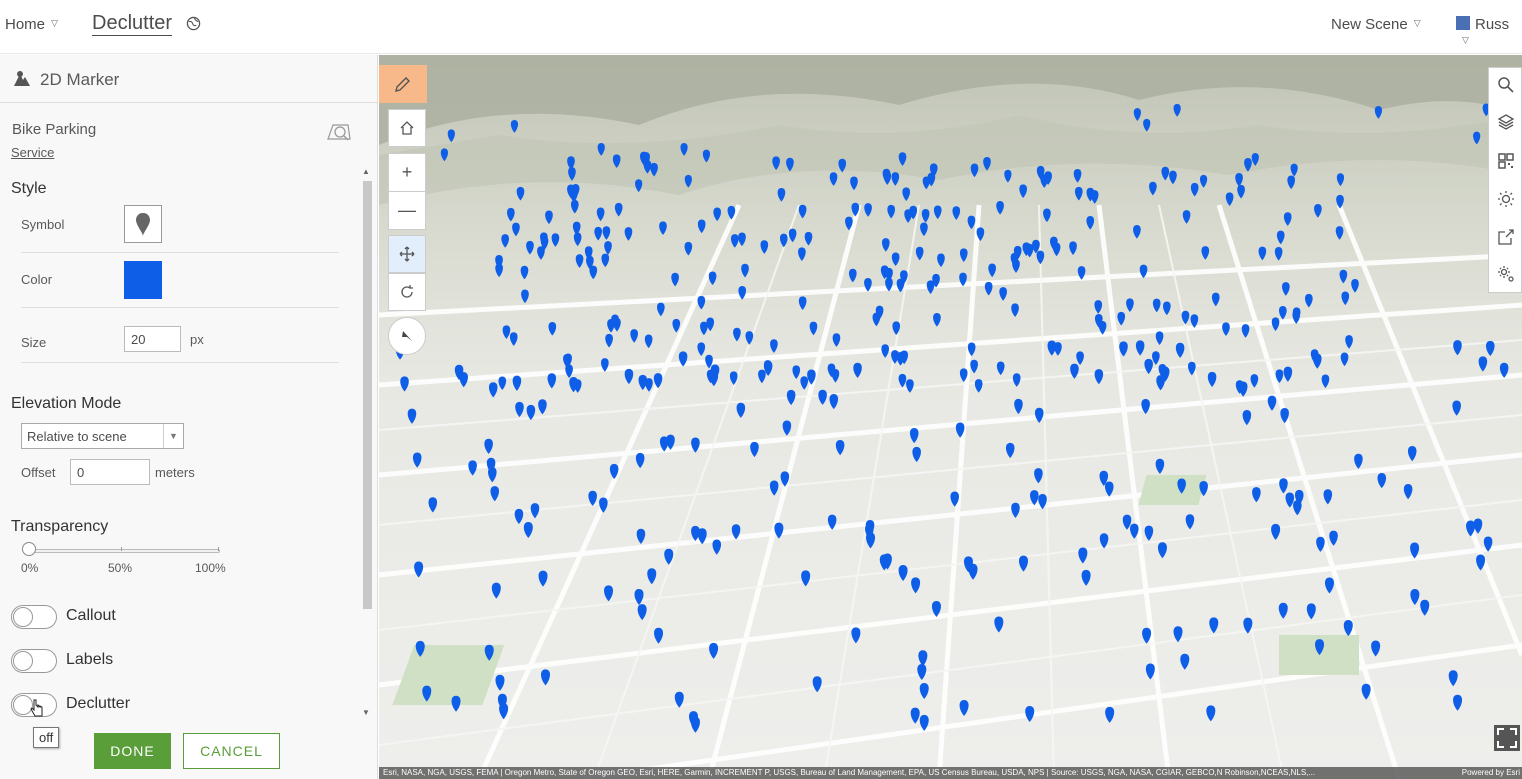  I want to click on color-swatch, so click(143, 280).